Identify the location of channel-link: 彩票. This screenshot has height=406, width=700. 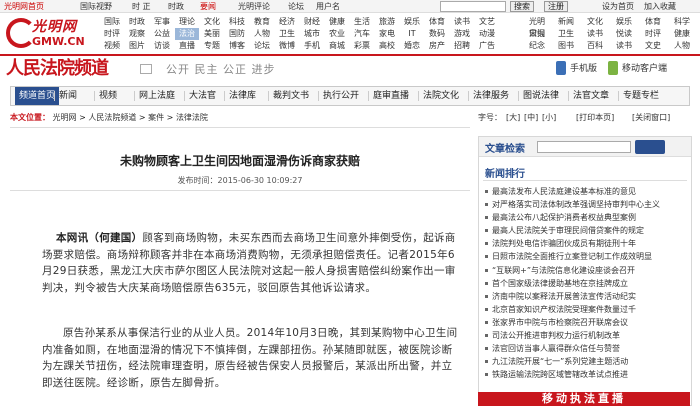
(362, 46).